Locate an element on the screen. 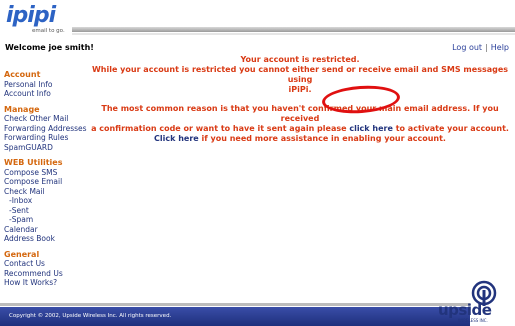  sidebar-item-forwarding-rules: Forwarding Rules is located at coordinates (49, 138).